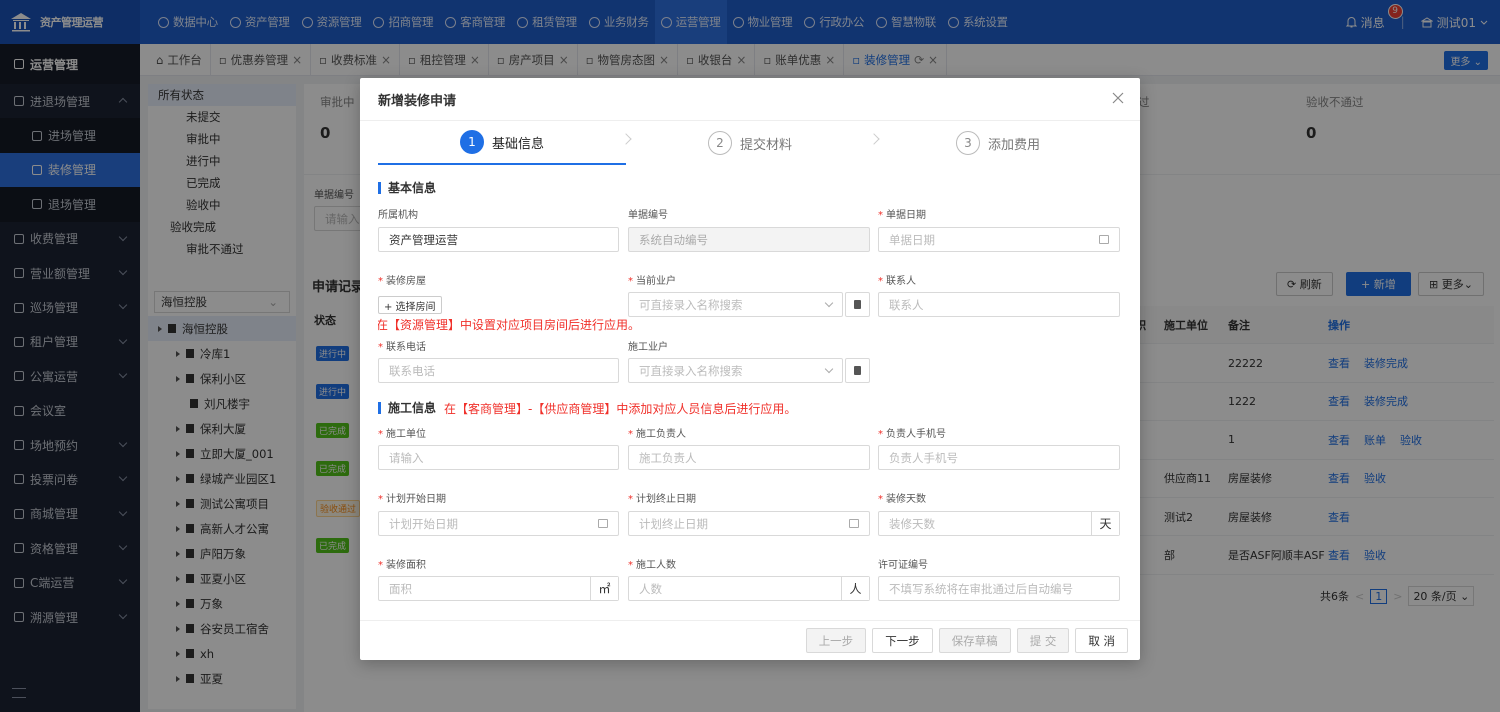 Image resolution: width=1500 pixels, height=712 pixels. Describe the element at coordinates (662, 499) in the screenshot. I see `end-date-label: * 计划终止日期` at that location.